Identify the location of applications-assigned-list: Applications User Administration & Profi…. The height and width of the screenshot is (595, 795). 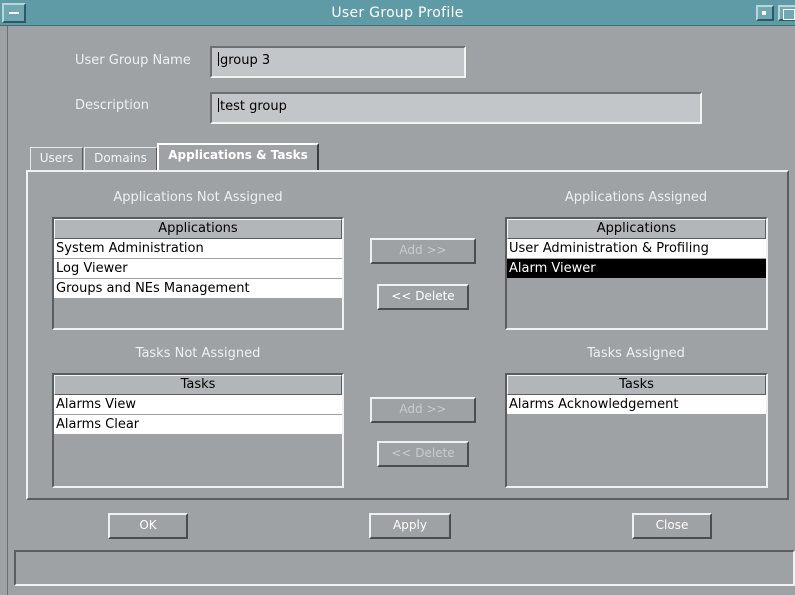
(636, 273).